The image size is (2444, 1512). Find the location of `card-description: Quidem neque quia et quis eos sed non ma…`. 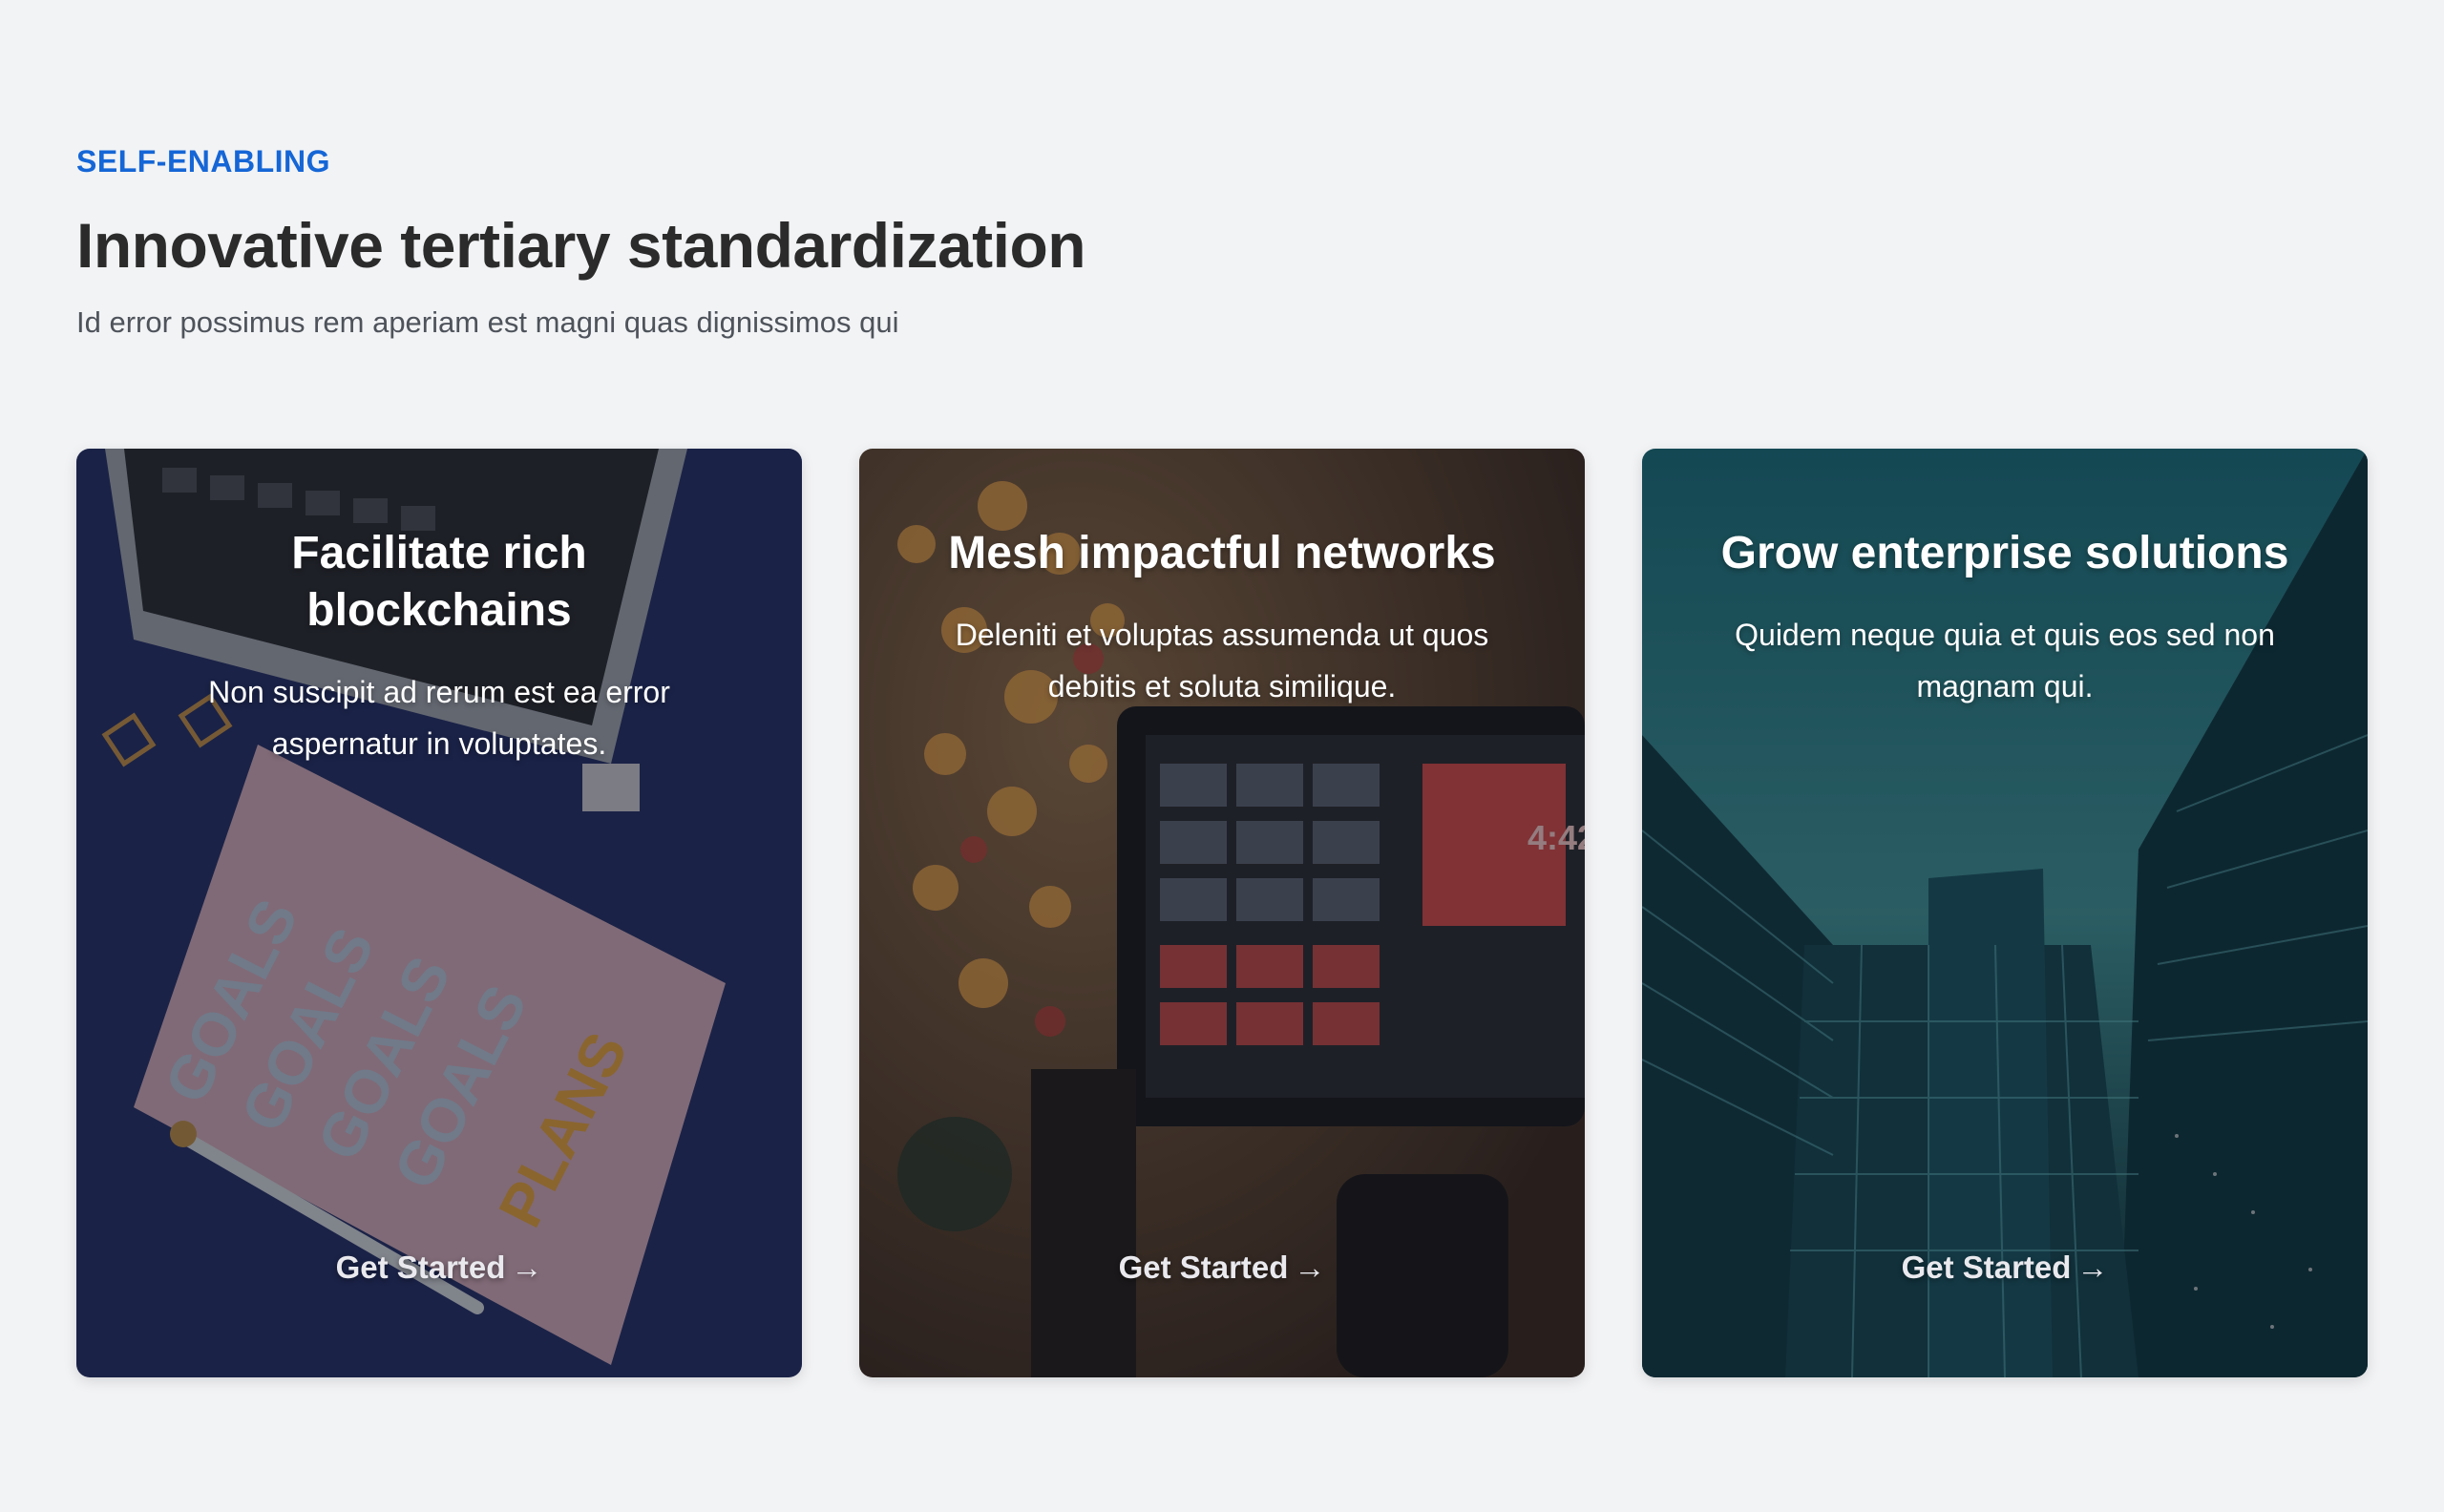

card-description: Quidem neque quia et quis eos sed non ma… is located at coordinates (2005, 661).